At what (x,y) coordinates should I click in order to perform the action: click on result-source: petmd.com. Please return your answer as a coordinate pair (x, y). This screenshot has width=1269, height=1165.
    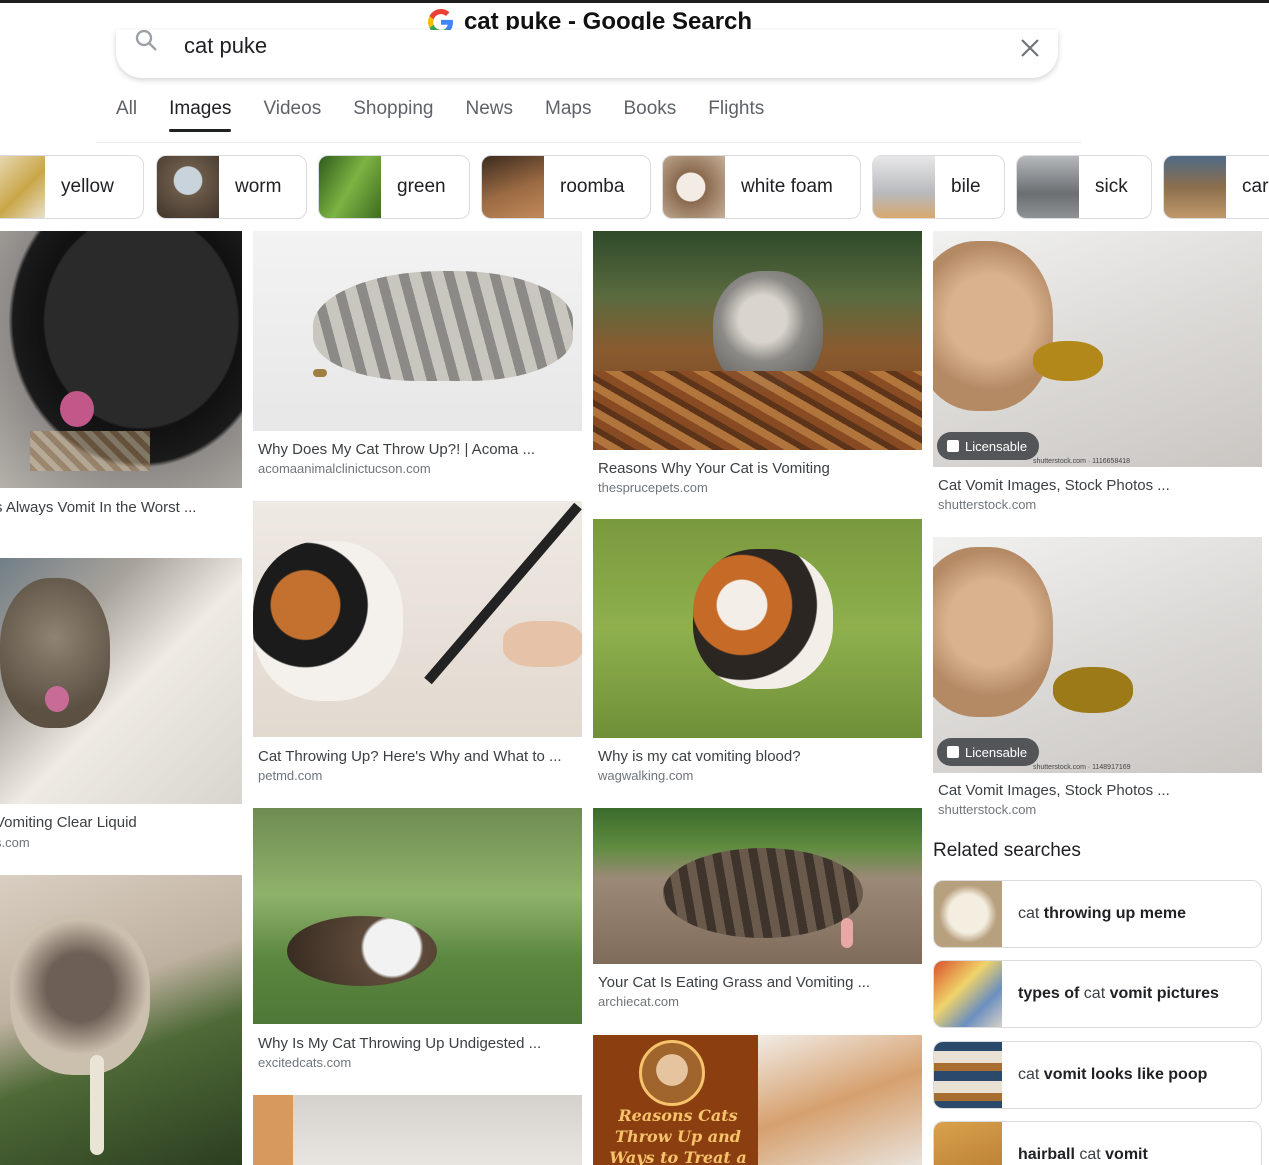
    Looking at the image, I should click on (290, 775).